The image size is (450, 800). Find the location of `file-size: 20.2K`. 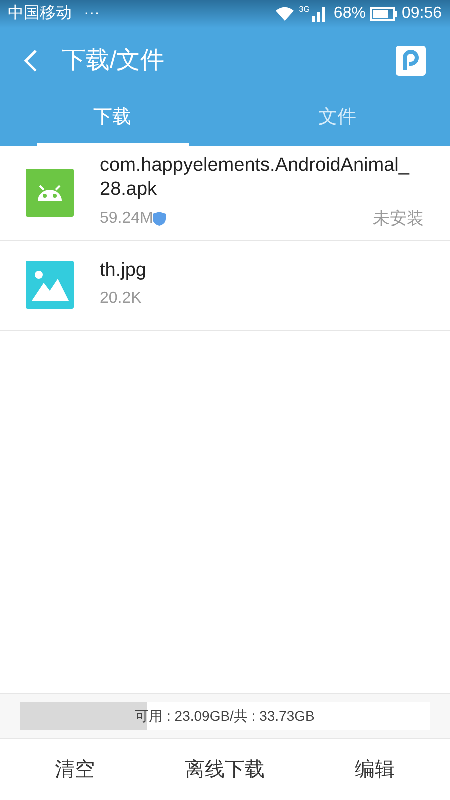

file-size: 20.2K is located at coordinates (121, 299).